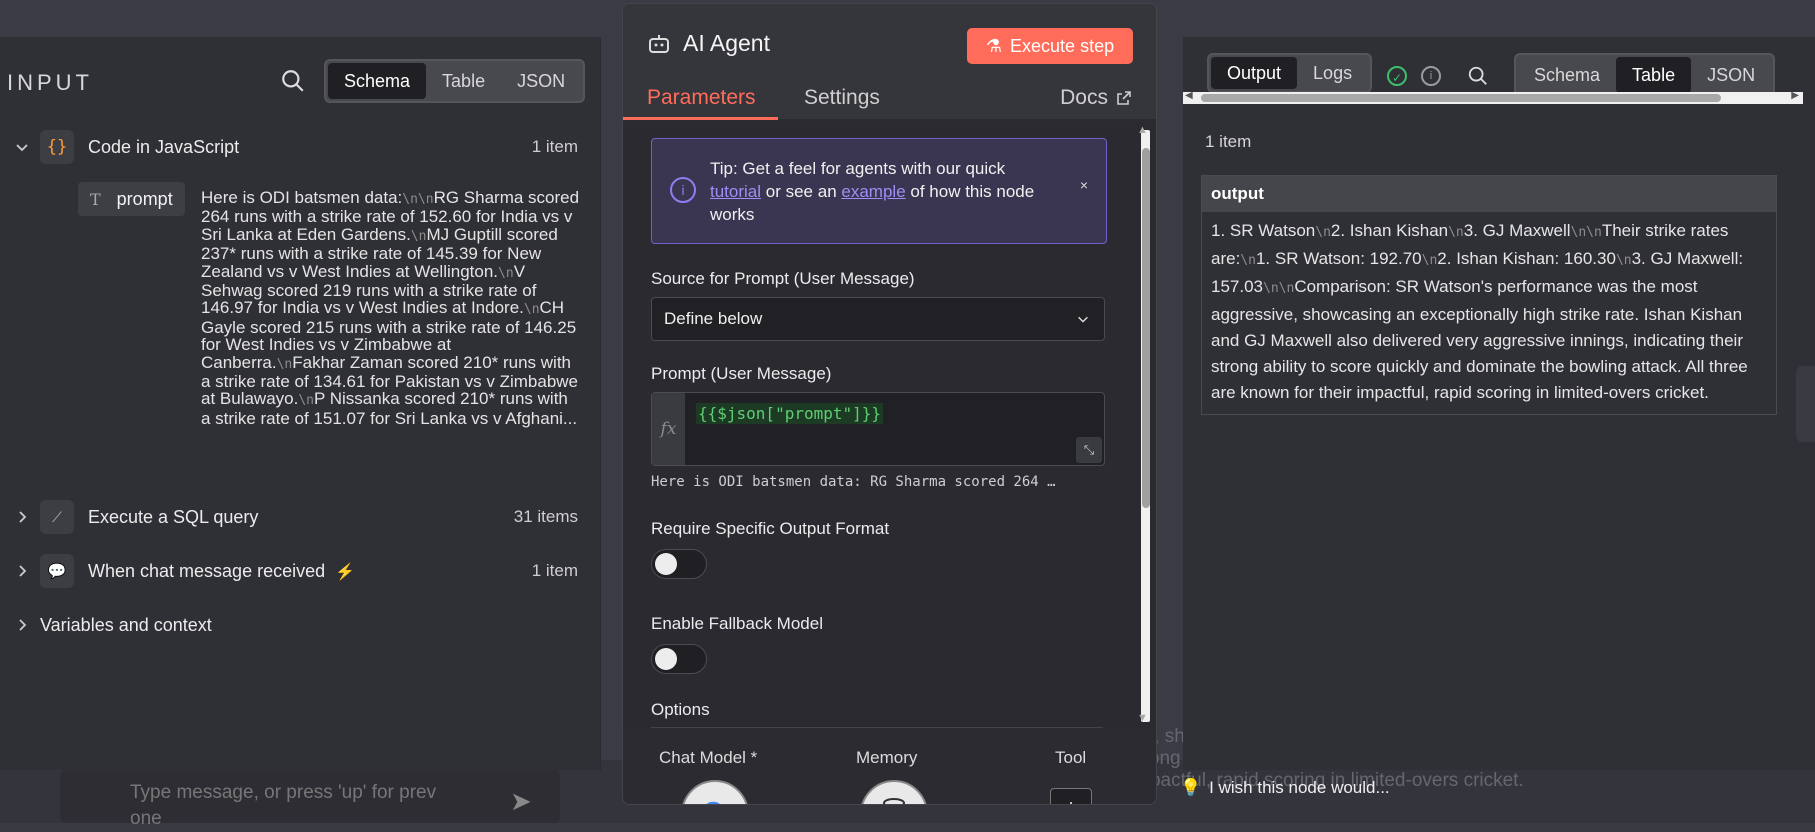 The width and height of the screenshot is (1815, 832). Describe the element at coordinates (1124, 98) in the screenshot. I see `external-link-icon` at that location.